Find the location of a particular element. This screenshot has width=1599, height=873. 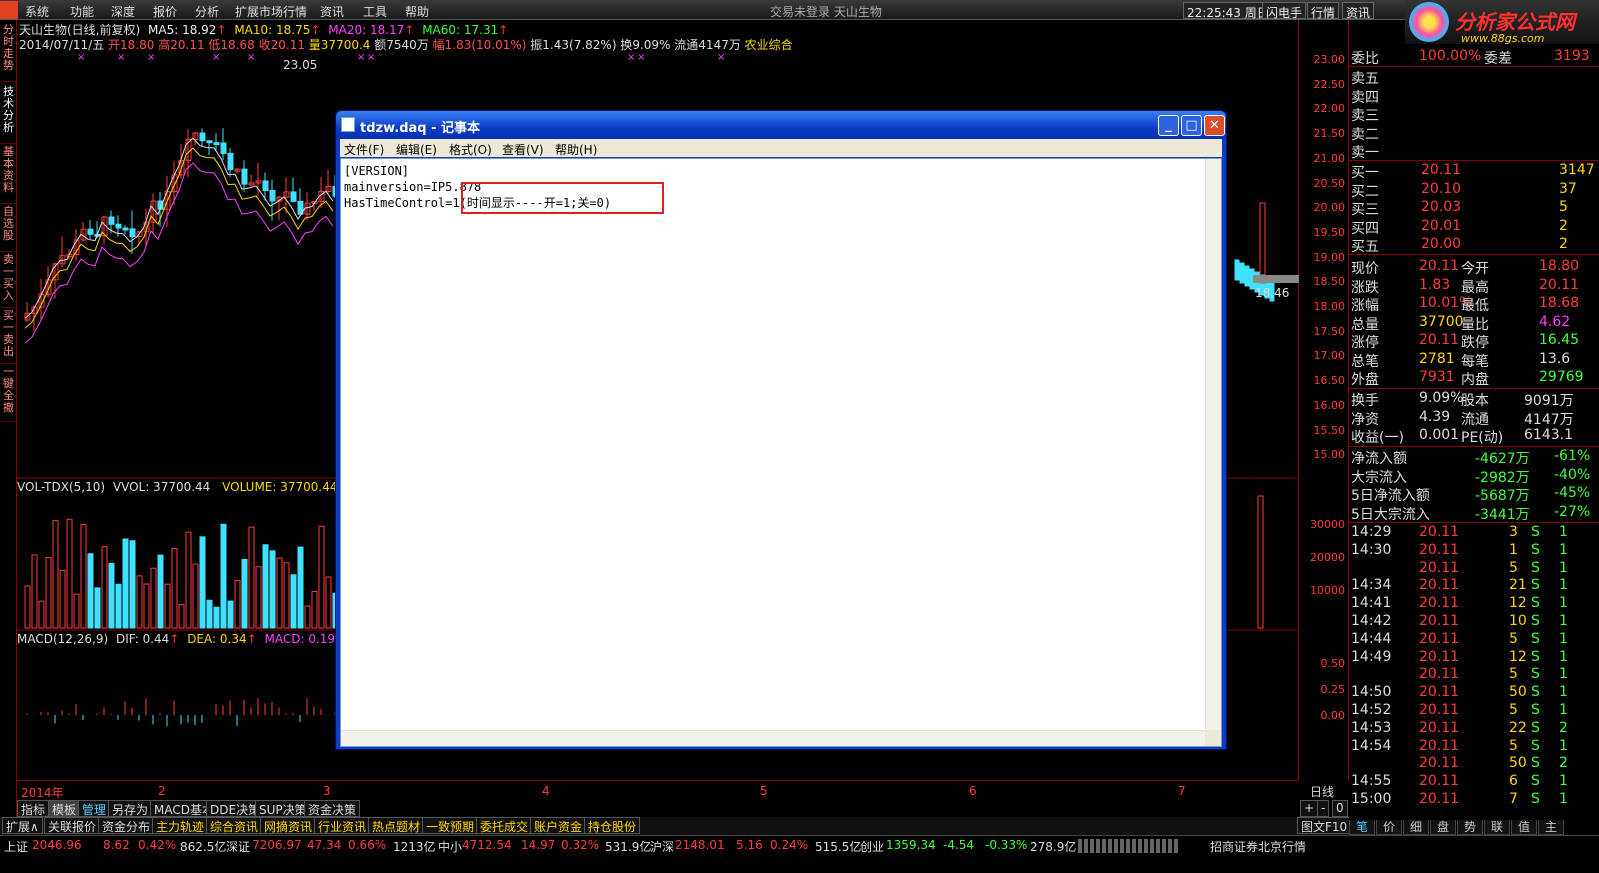

tab-fund-decision: 资金决策 is located at coordinates (332, 808).